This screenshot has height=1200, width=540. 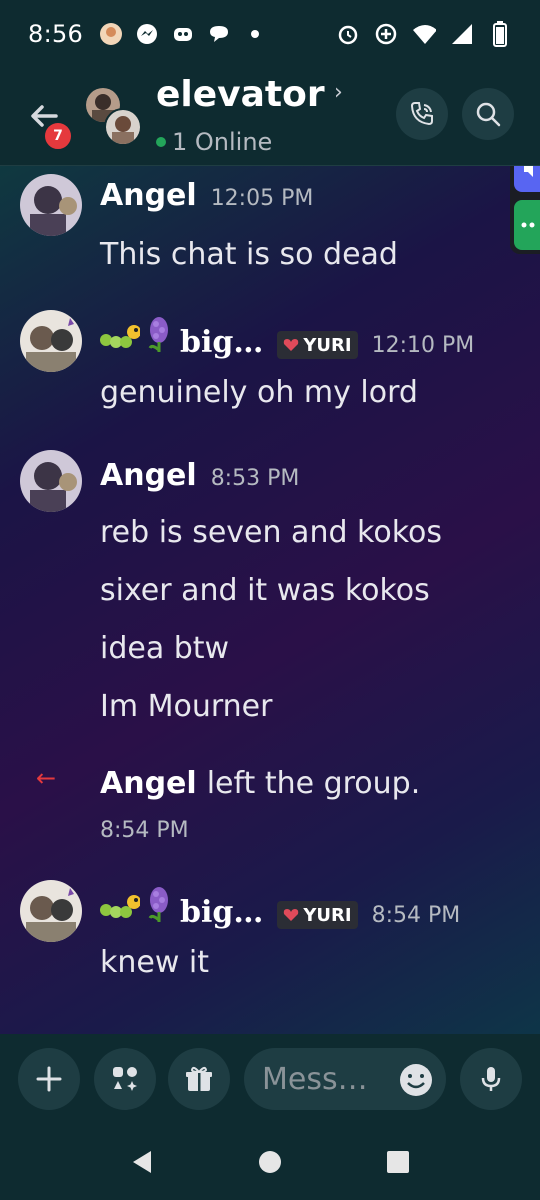 I want to click on message-line: reb is seven and kokos, so click(x=271, y=532).